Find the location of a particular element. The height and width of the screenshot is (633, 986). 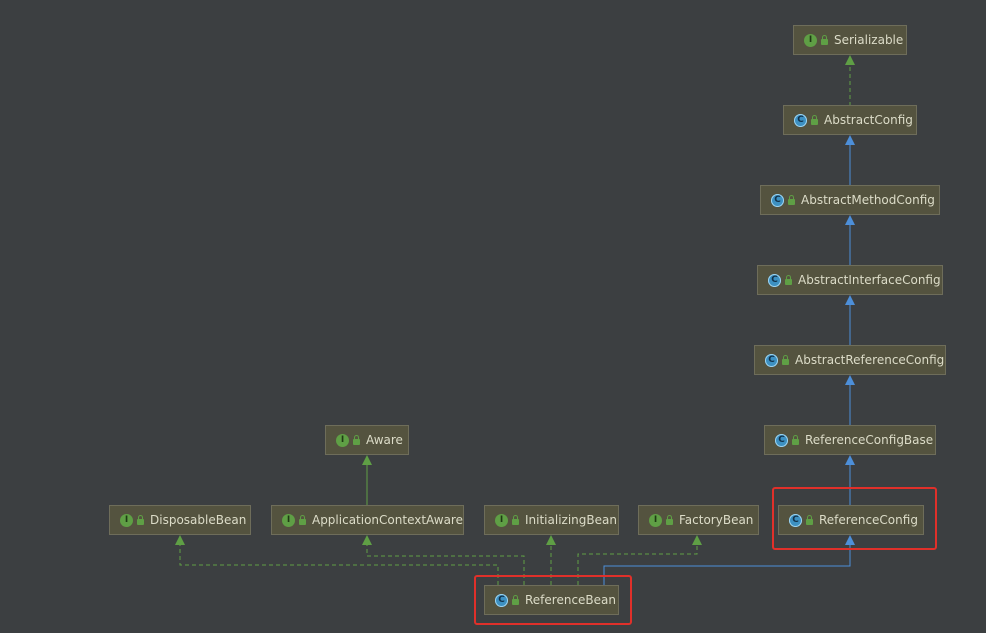

node-initializing-bean: I InitializingBean is located at coordinates (551, 520).